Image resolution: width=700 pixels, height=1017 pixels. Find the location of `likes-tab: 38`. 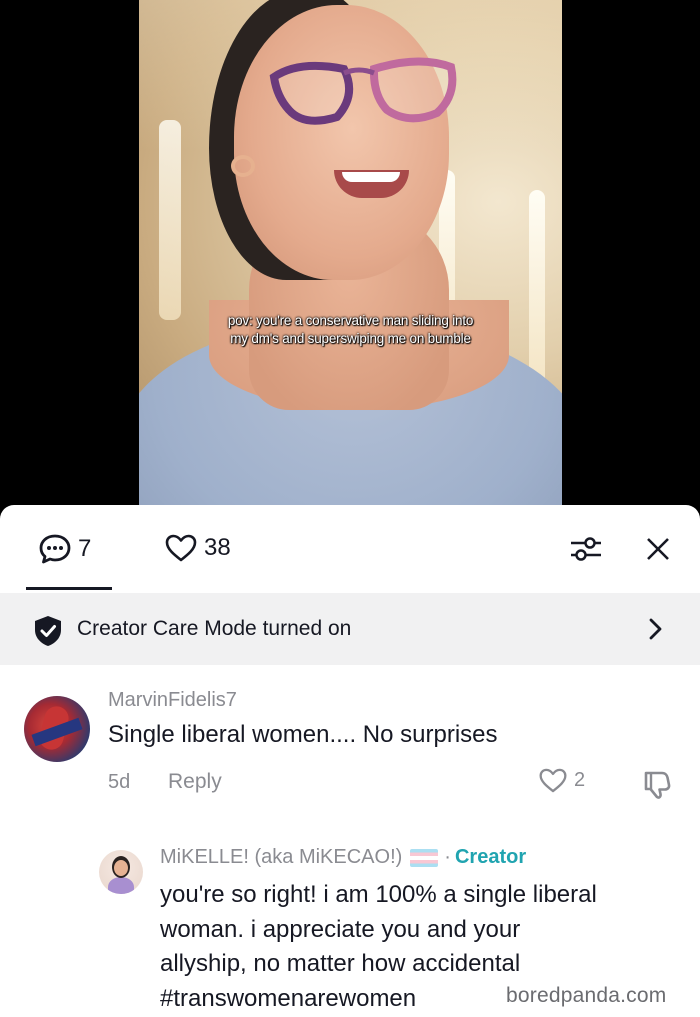

likes-tab: 38 is located at coordinates (197, 548).